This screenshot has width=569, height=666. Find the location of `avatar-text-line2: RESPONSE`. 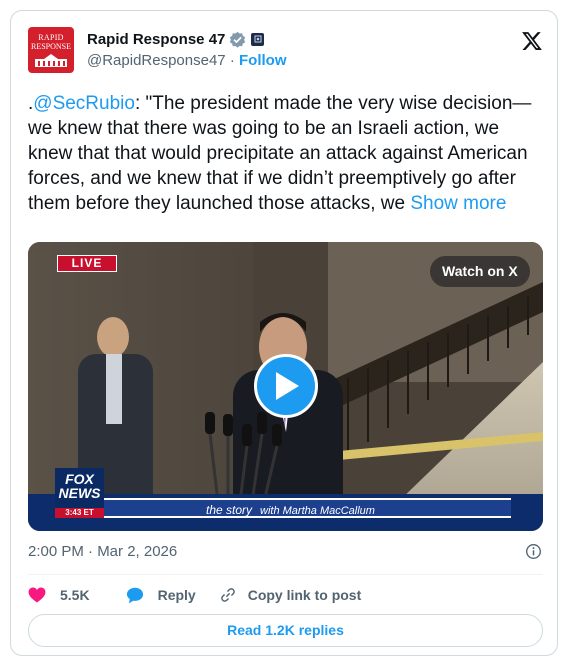

avatar-text-line2: RESPONSE is located at coordinates (50, 46).